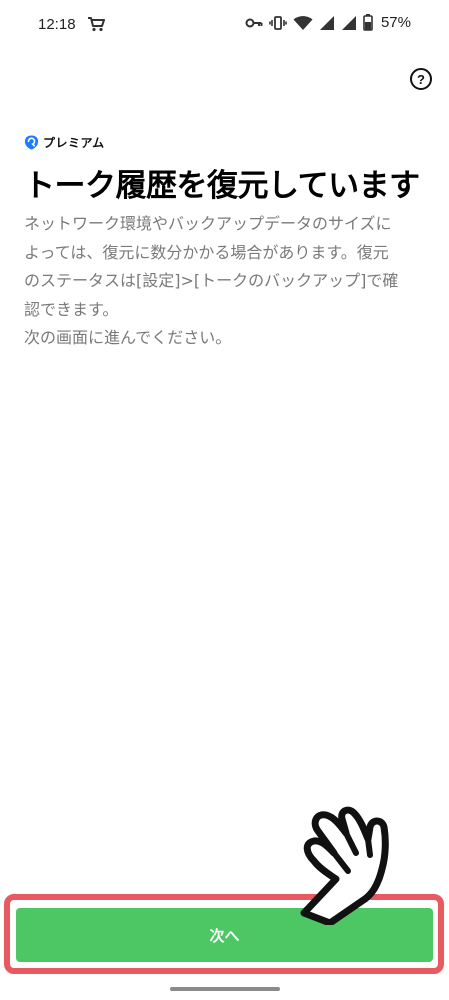  Describe the element at coordinates (278, 22) in the screenshot. I see `vibrate-icon` at that location.